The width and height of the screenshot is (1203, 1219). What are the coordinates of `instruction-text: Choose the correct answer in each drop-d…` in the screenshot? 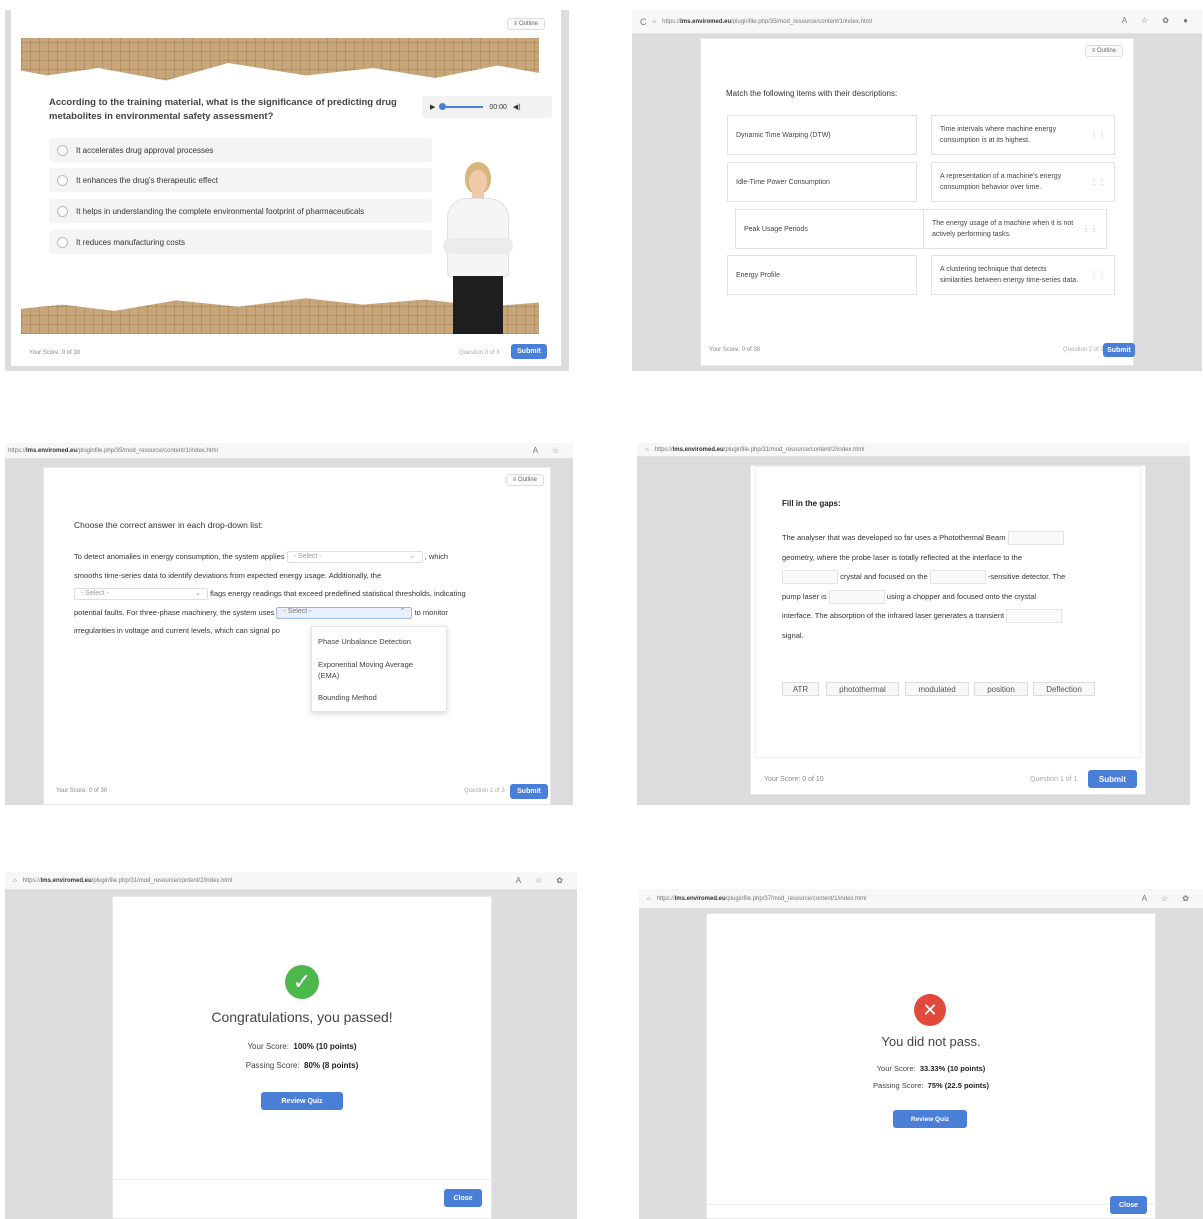 It's located at (168, 525).